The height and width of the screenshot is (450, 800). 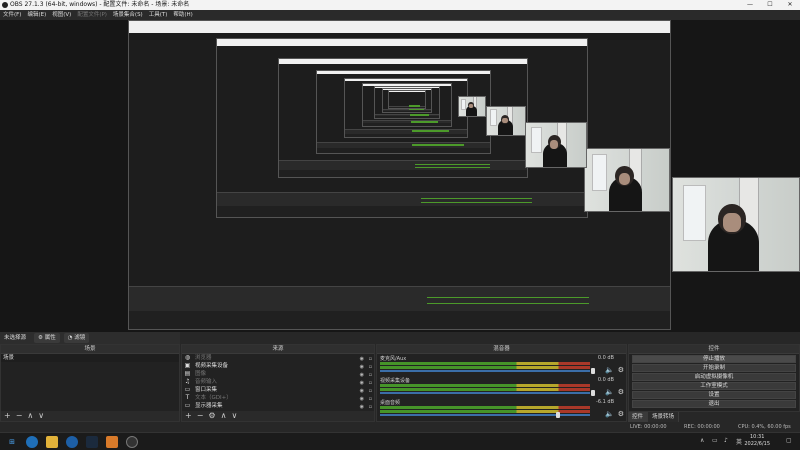 What do you see at coordinates (757, 437) in the screenshot?
I see `clock-time: 10:31` at bounding box center [757, 437].